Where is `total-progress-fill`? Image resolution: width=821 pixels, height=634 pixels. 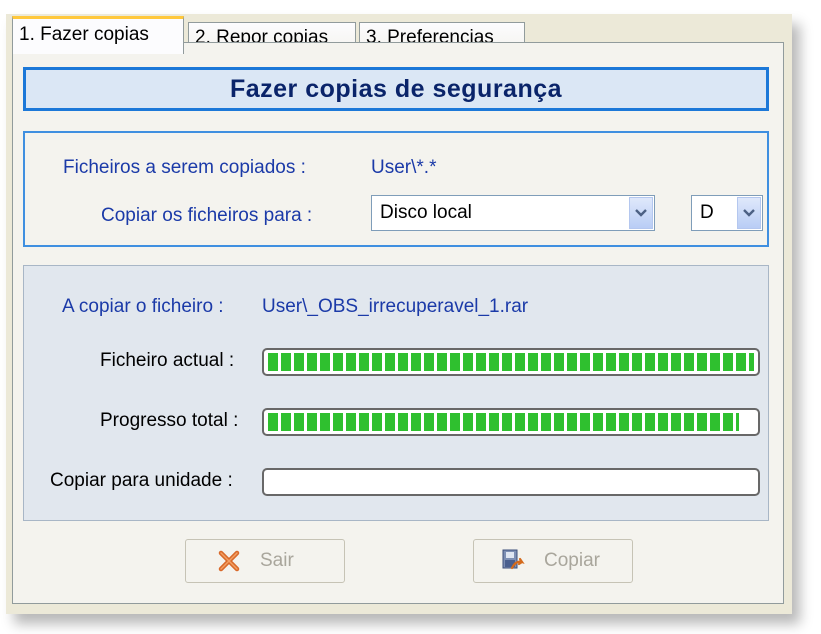
total-progress-fill is located at coordinates (504, 422).